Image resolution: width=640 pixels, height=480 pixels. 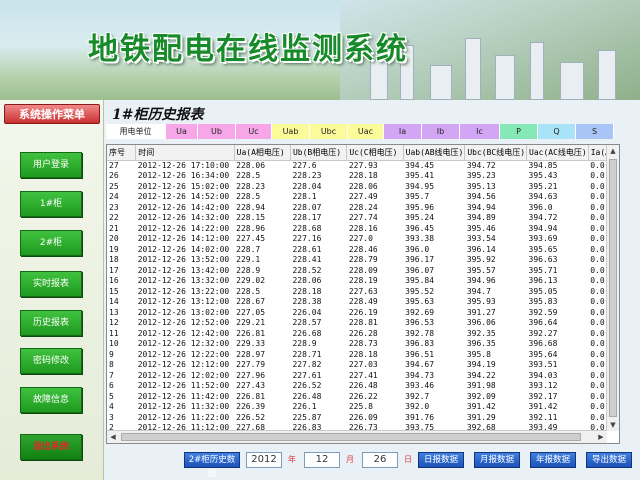 I want to click on table-cell: 394.45, so click(x=420, y=165).